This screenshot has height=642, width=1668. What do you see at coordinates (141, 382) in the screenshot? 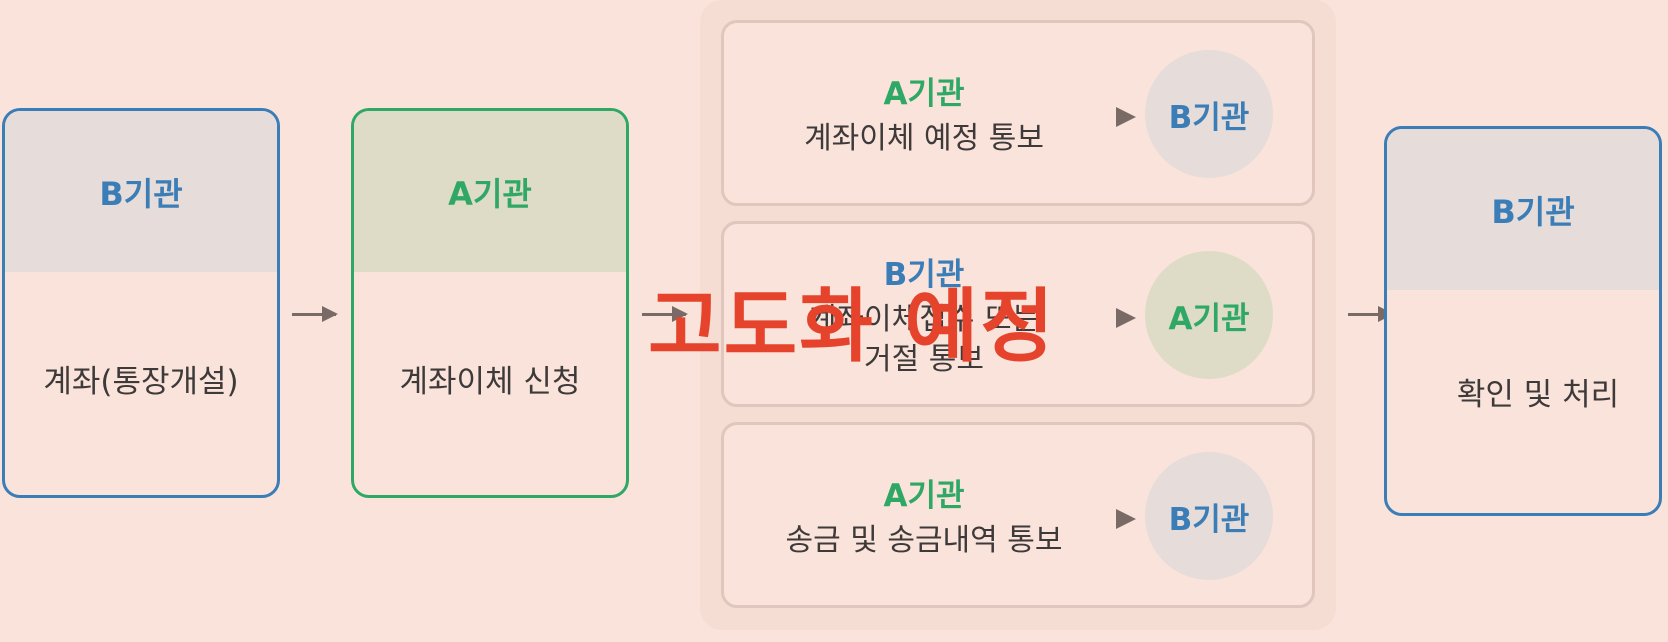
I see `step-card-text: 계좌(통장개설)` at bounding box center [141, 382].